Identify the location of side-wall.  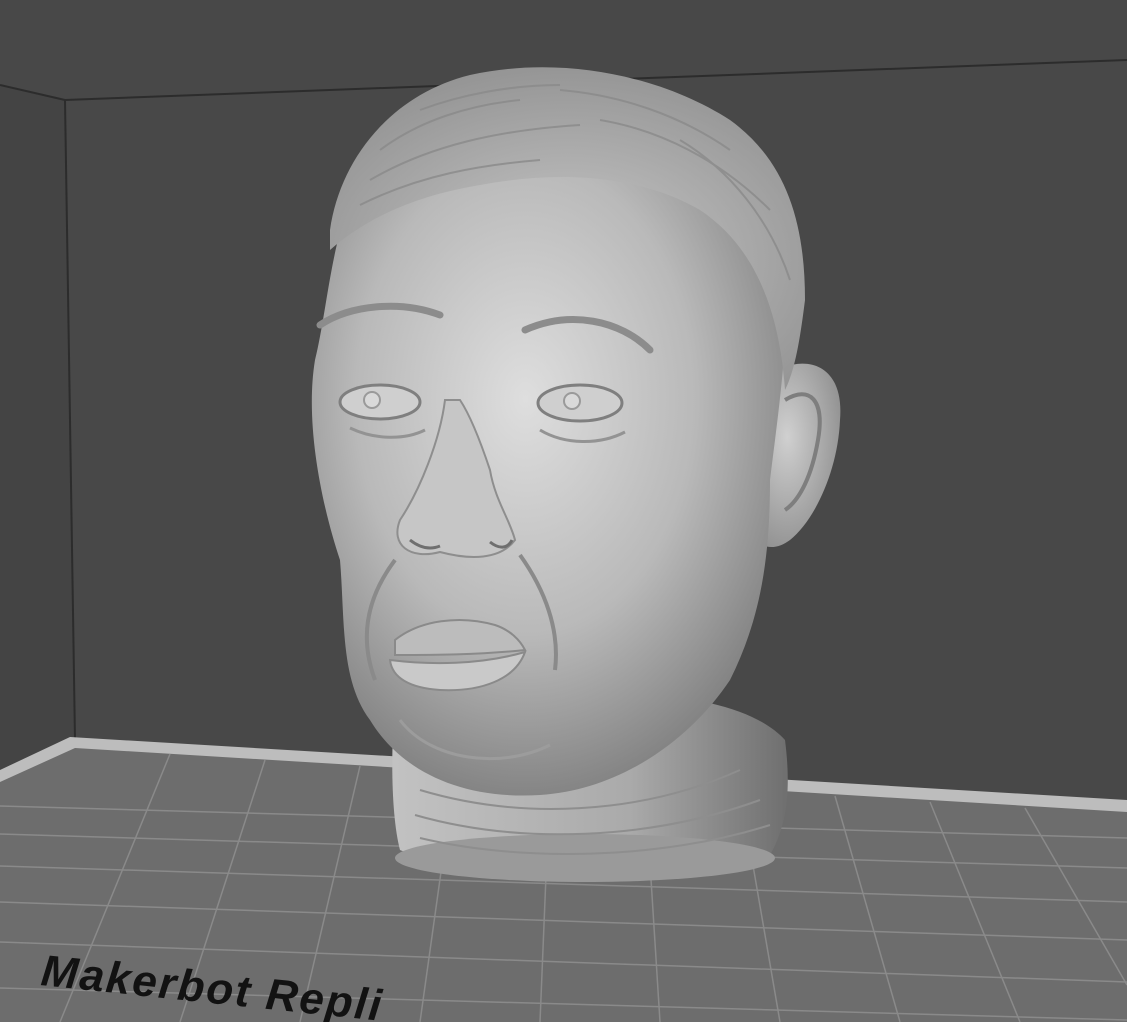
(37, 427).